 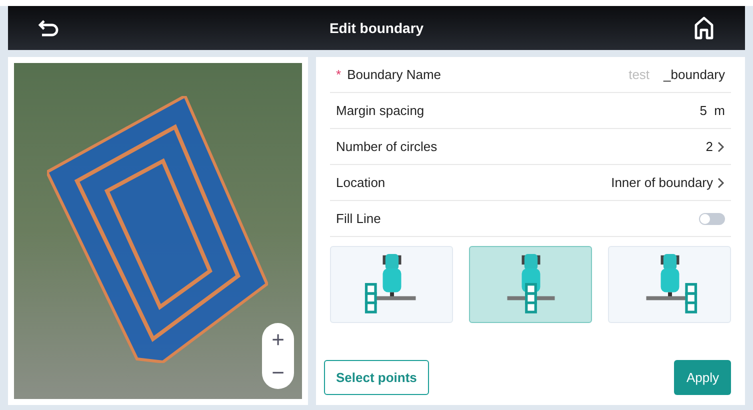 What do you see at coordinates (387, 147) in the screenshot?
I see `field-label: Number of circles` at bounding box center [387, 147].